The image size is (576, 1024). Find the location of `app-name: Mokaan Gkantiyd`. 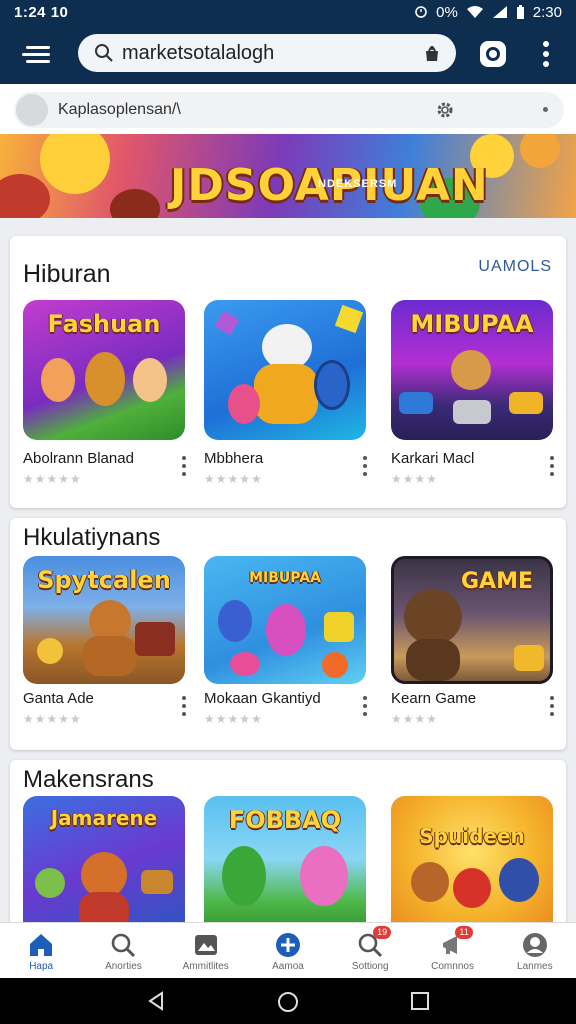

app-name: Mokaan Gkantiyd is located at coordinates (262, 698).